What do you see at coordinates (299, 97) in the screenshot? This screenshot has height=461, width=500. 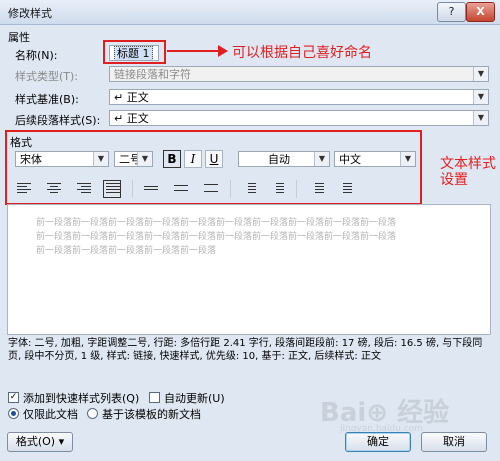 I see `style-base-select: ↵ 正文 ▼` at bounding box center [299, 97].